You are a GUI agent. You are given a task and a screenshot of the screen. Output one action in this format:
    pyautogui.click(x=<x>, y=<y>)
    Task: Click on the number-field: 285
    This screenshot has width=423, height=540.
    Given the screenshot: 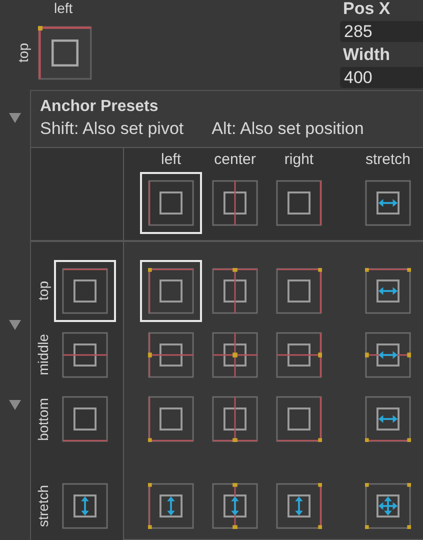 What is the action you would take?
    pyautogui.click(x=381, y=31)
    